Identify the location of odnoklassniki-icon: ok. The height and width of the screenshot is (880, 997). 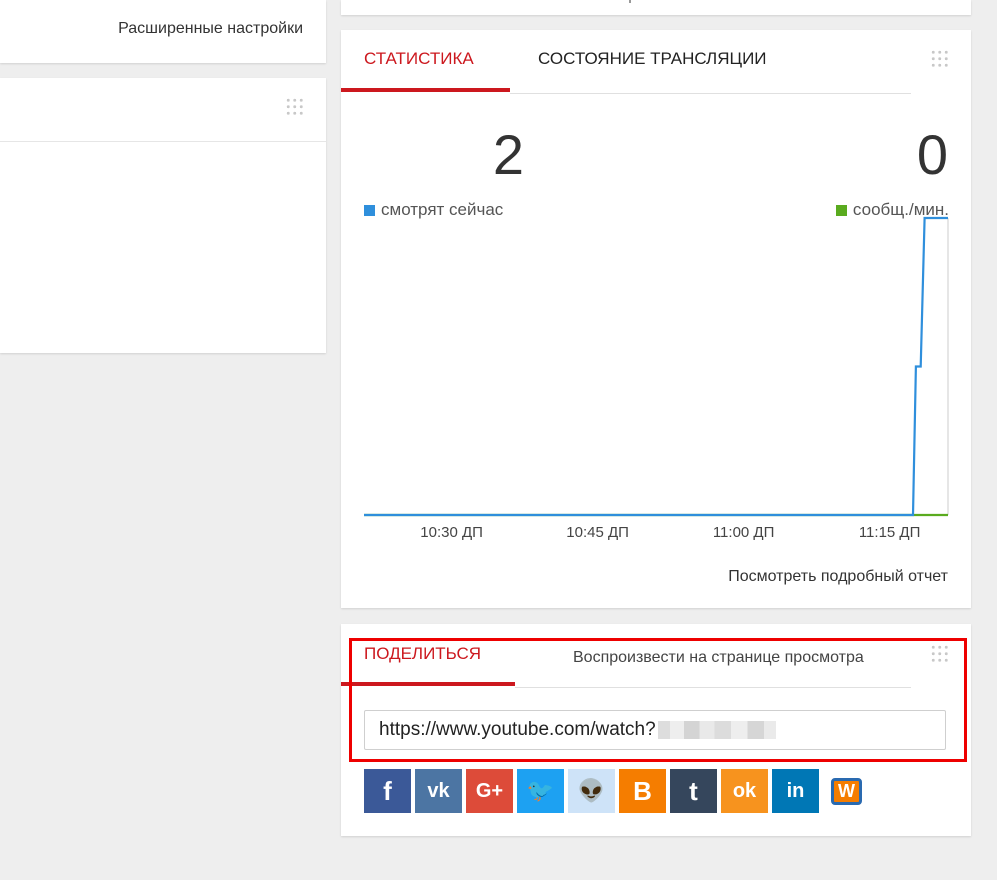
(744, 791).